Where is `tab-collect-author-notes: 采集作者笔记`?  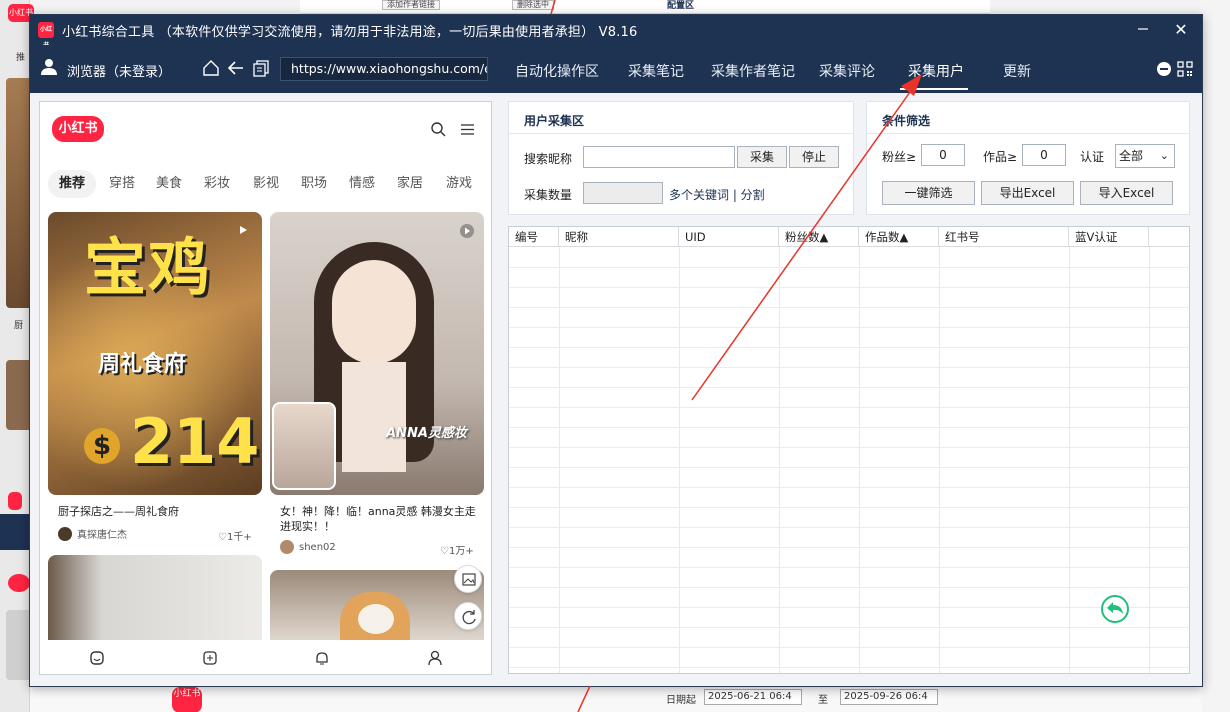
tab-collect-author-notes: 采集作者笔记 is located at coordinates (753, 71).